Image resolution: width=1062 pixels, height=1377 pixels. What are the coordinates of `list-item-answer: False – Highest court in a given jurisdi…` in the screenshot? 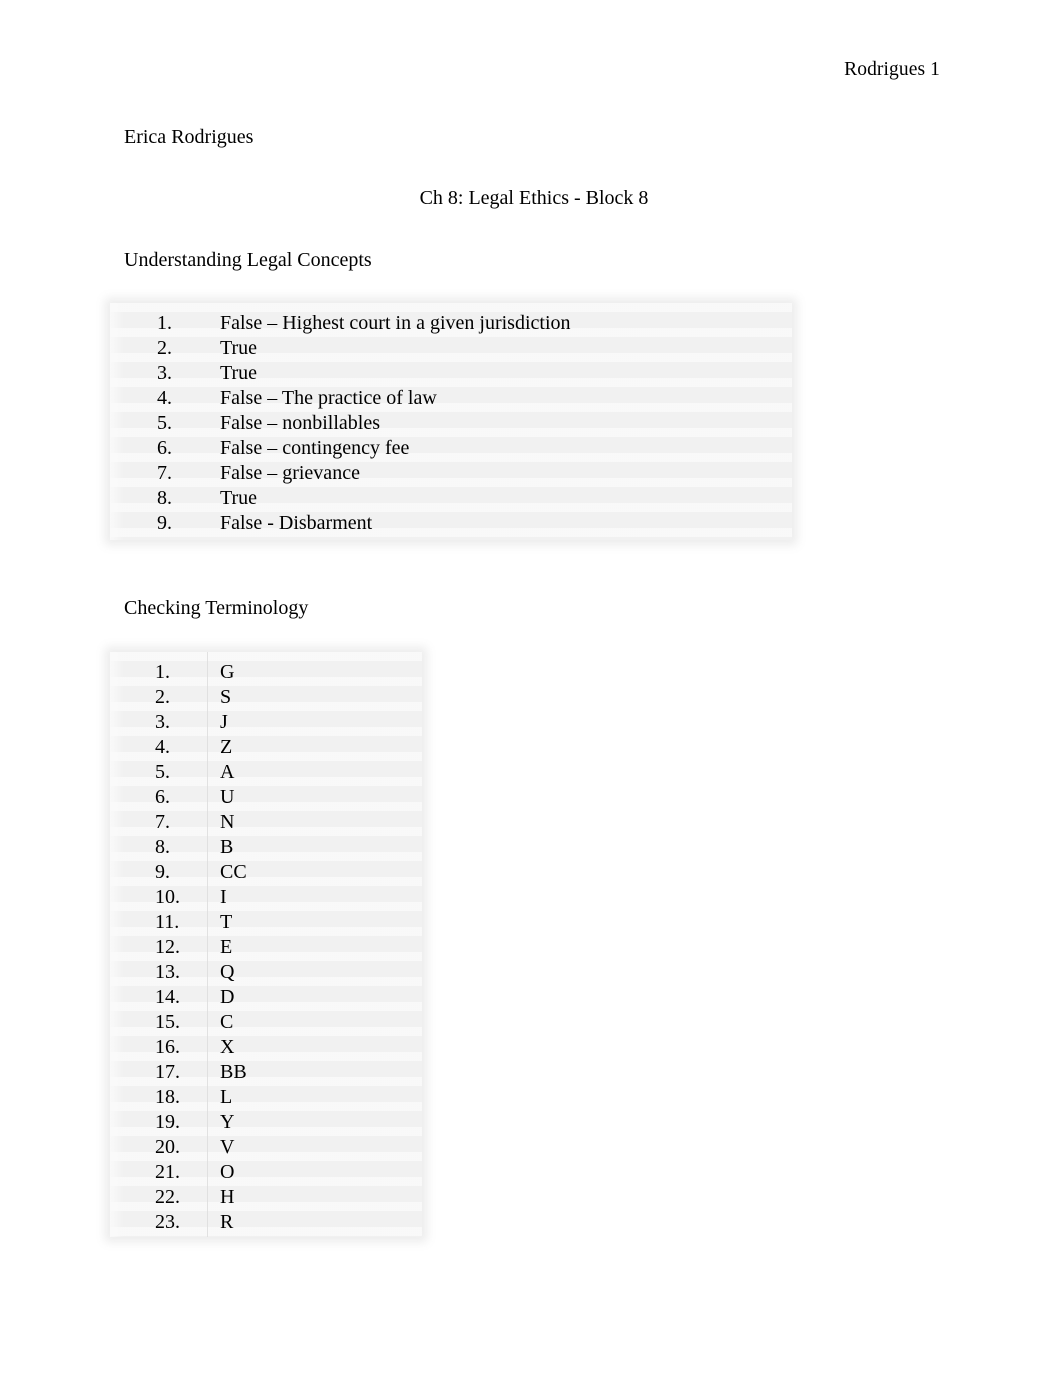 It's located at (395, 323).